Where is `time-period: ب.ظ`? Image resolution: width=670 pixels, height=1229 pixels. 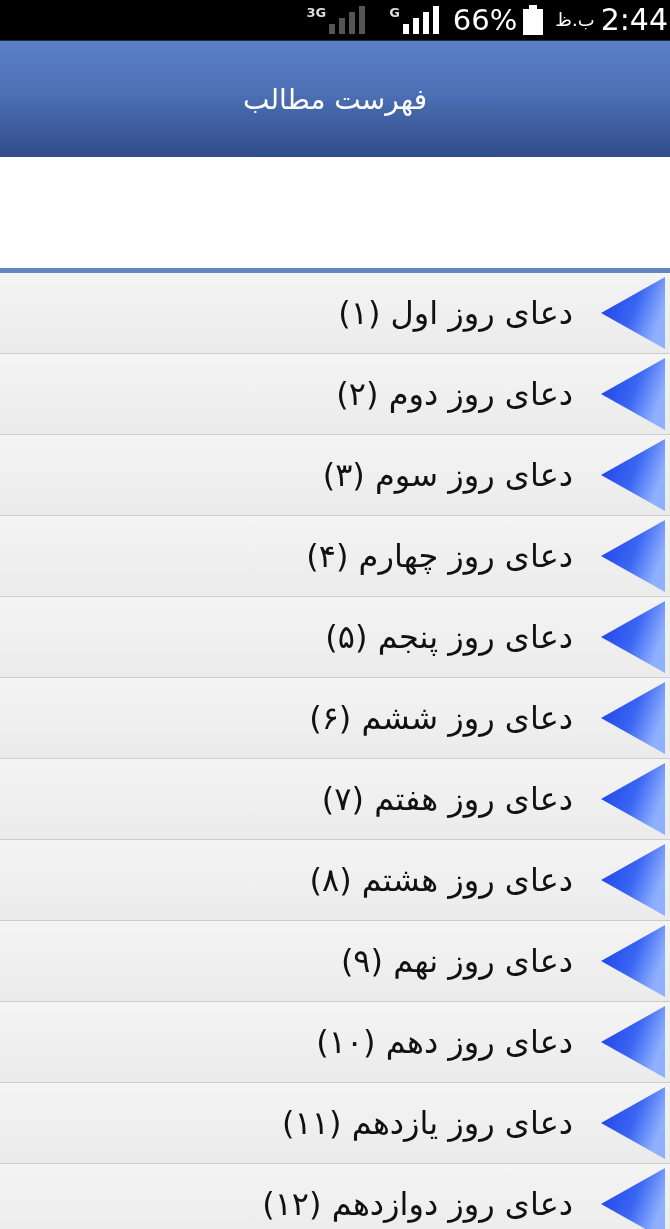 time-period: ب.ظ is located at coordinates (575, 20).